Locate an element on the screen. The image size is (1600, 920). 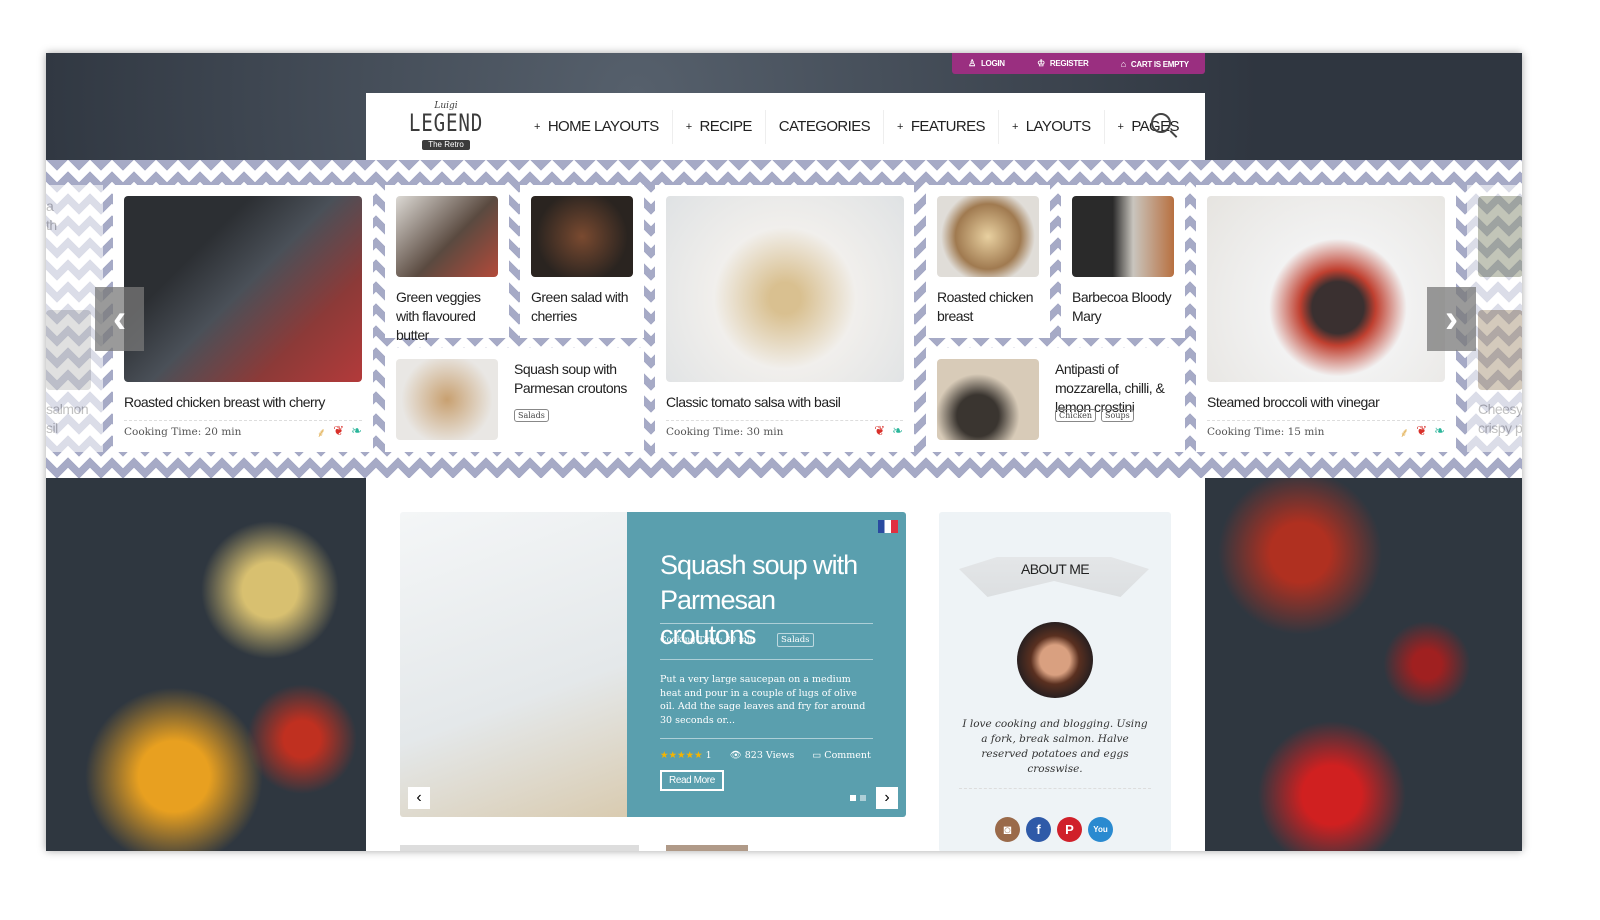
pinterest-icon: P is located at coordinates (1069, 829).